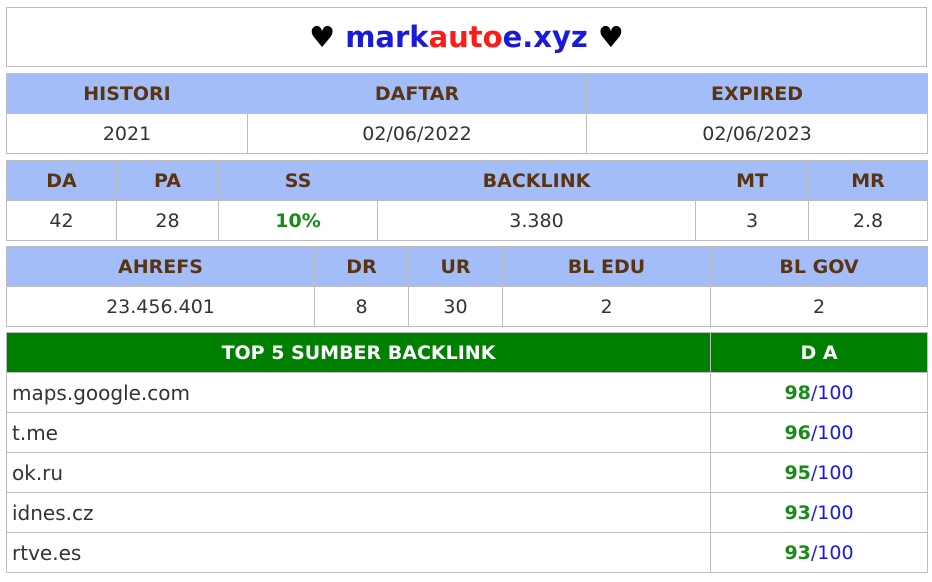 This screenshot has width=932, height=582. I want to click on value-mr: 2.8, so click(868, 220).